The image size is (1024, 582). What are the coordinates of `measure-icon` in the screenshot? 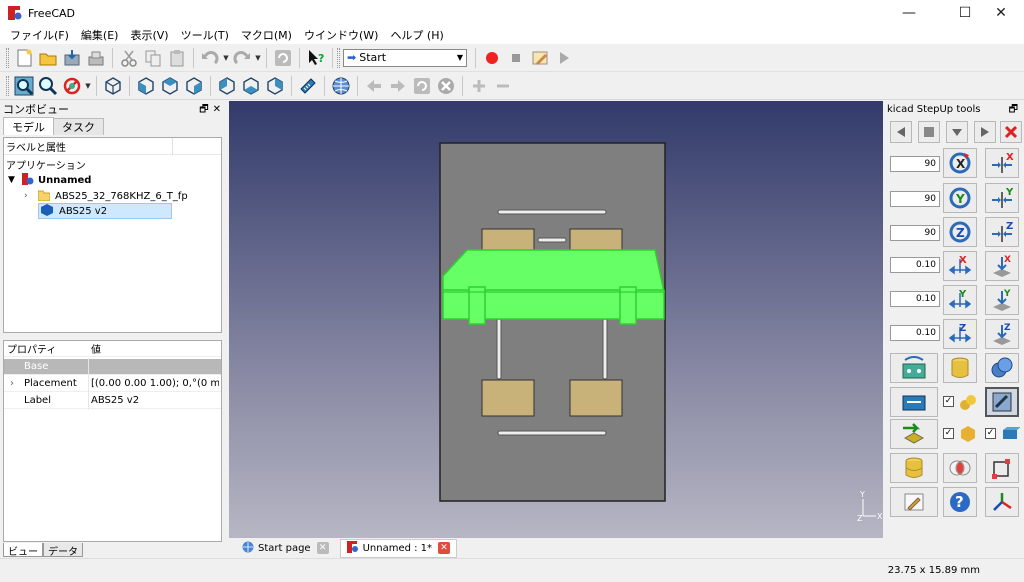 It's located at (308, 86).